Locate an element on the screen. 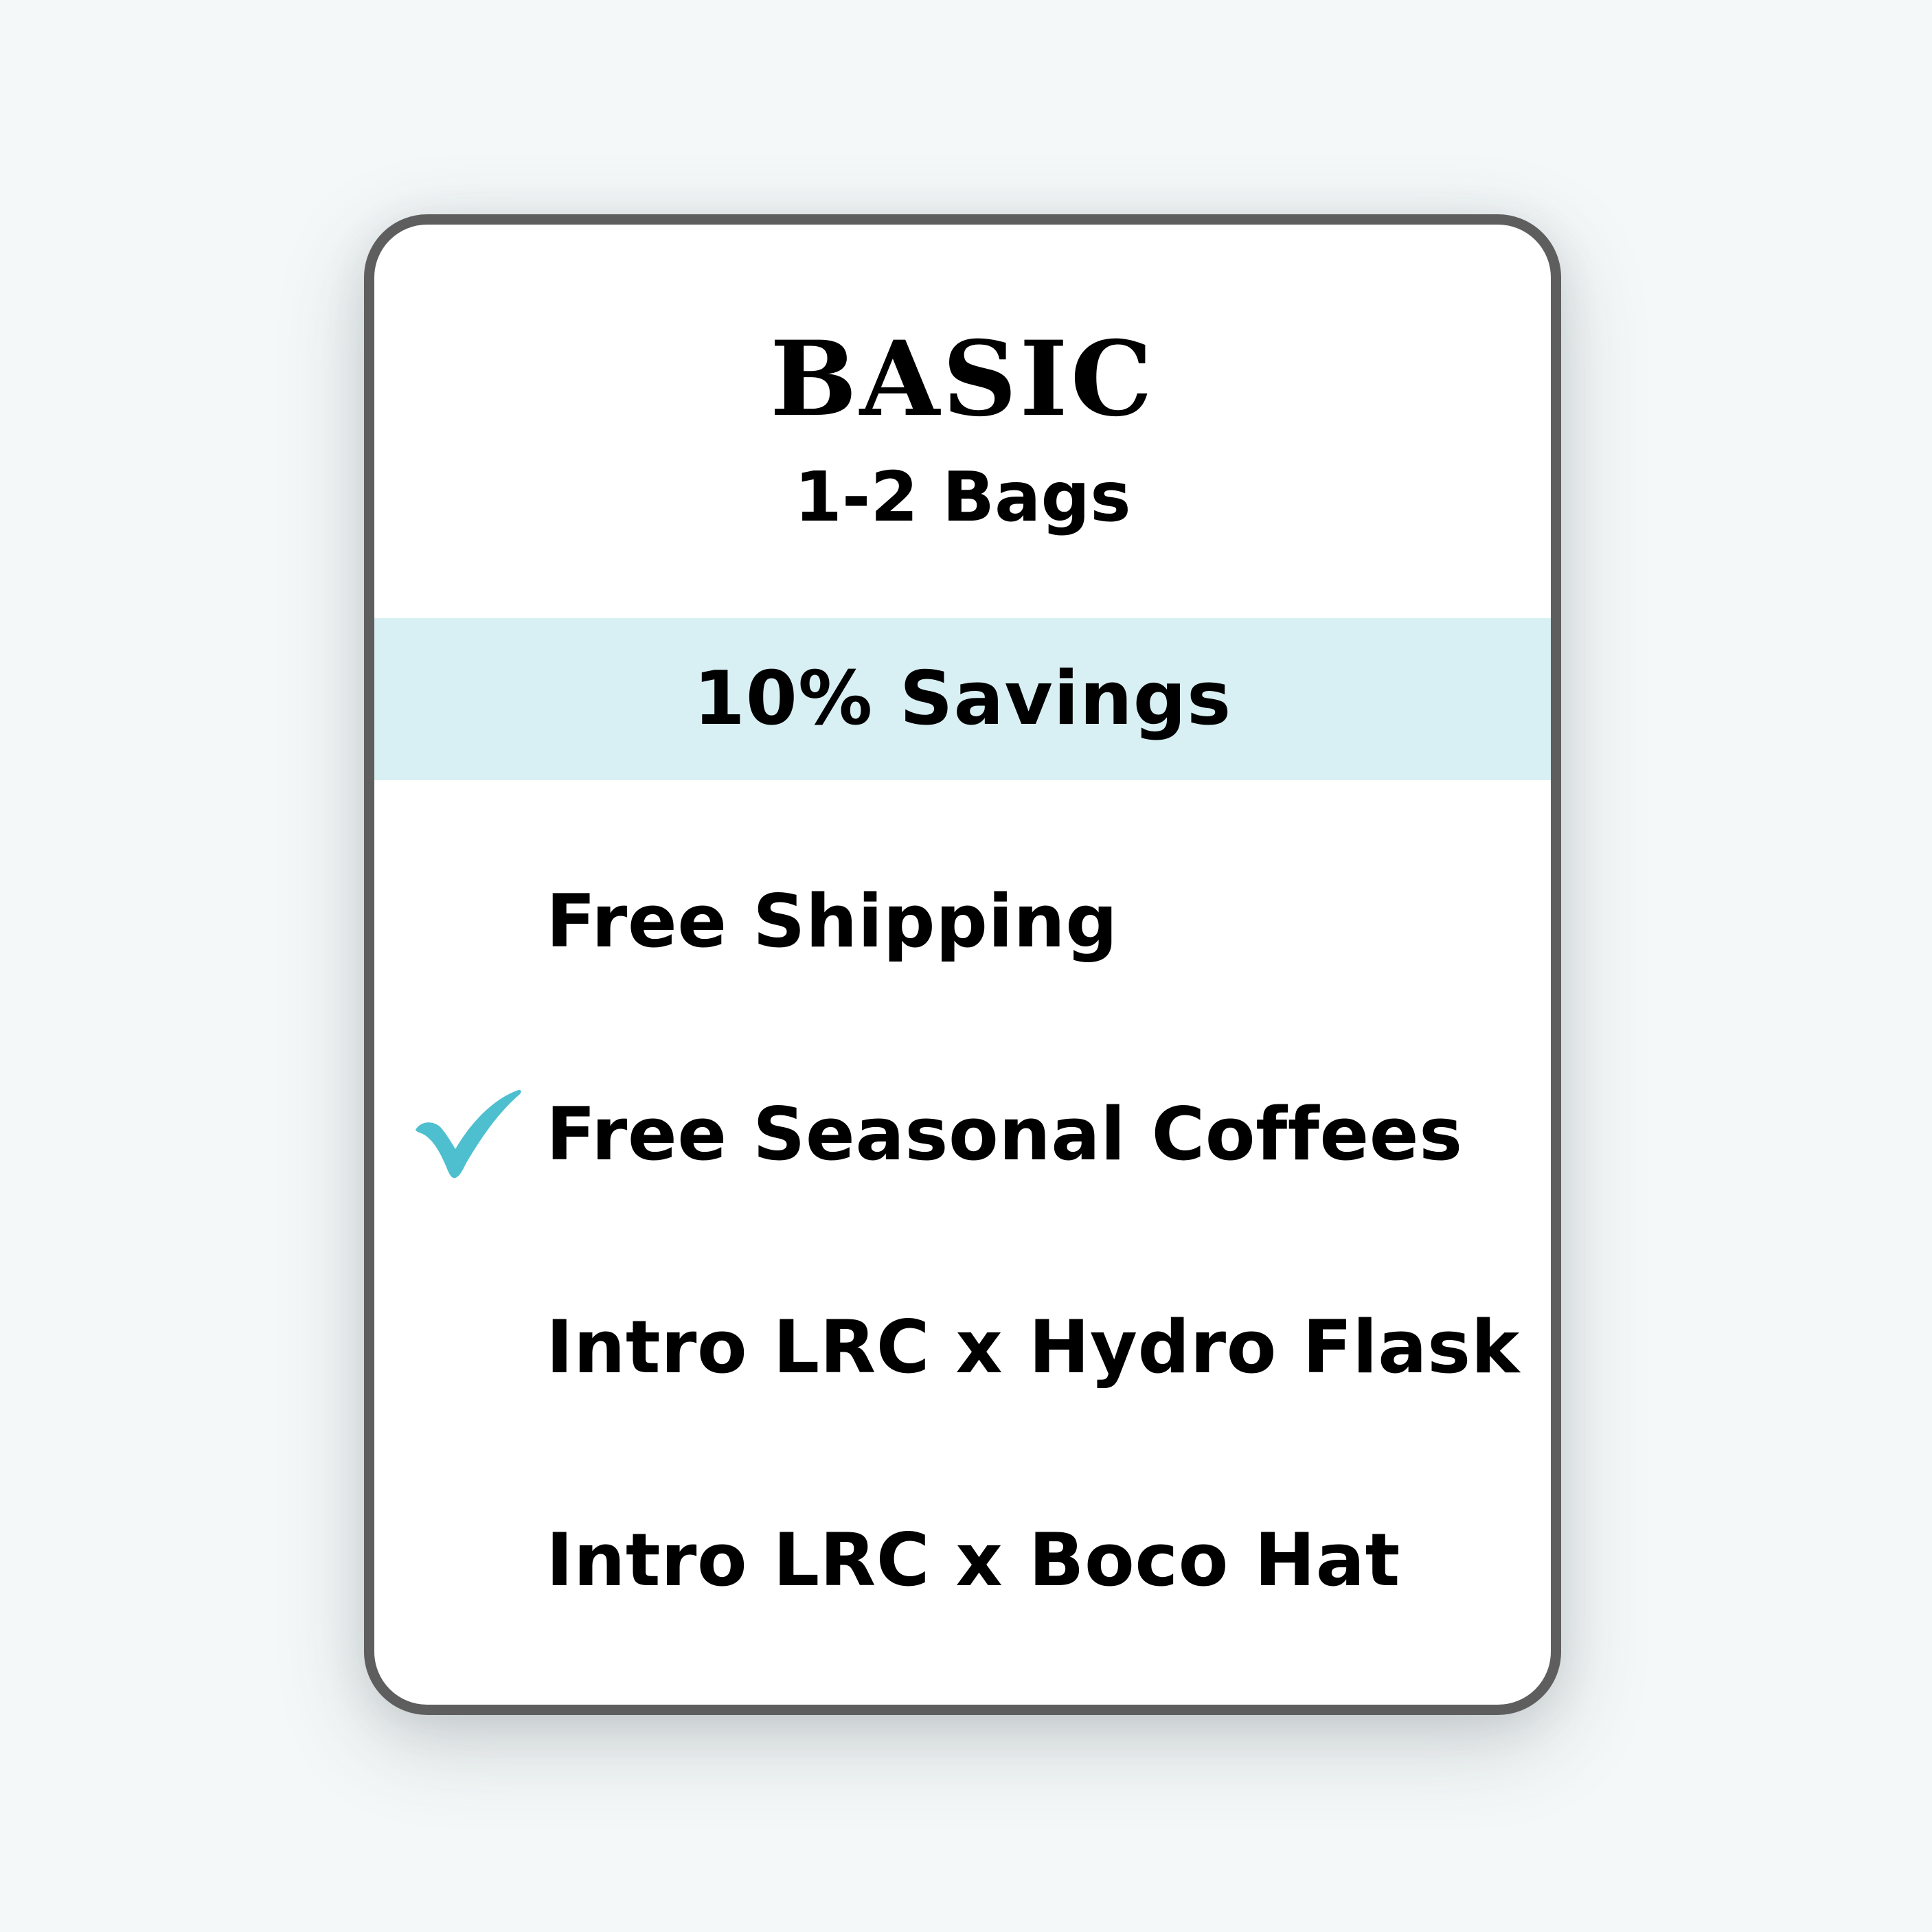 This screenshot has height=1932, width=1932. feature-label: Intro LRC x Boco Hat is located at coordinates (973, 1560).